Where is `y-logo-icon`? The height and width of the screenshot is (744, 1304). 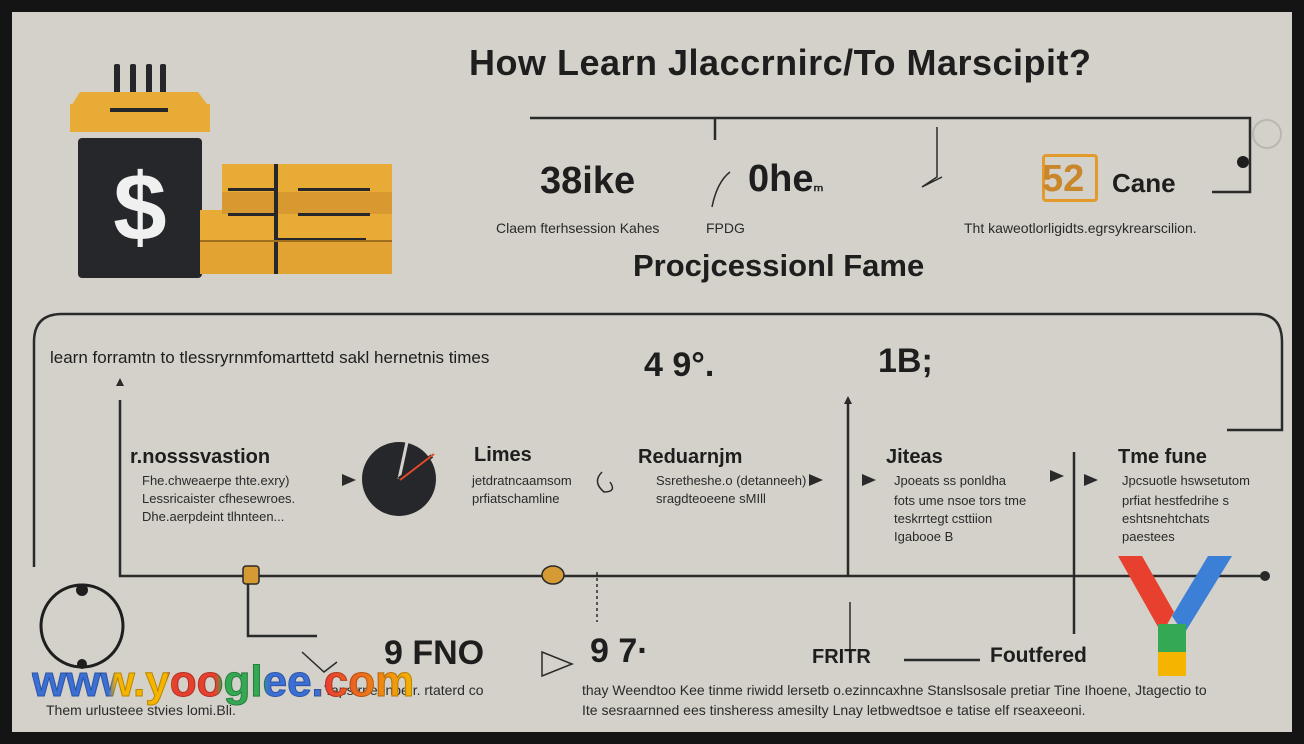 y-logo-icon is located at coordinates (1175, 616).